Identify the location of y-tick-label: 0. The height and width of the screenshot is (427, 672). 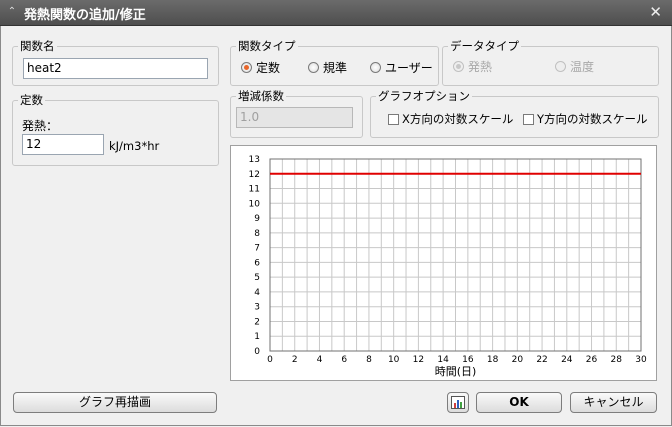
(257, 352).